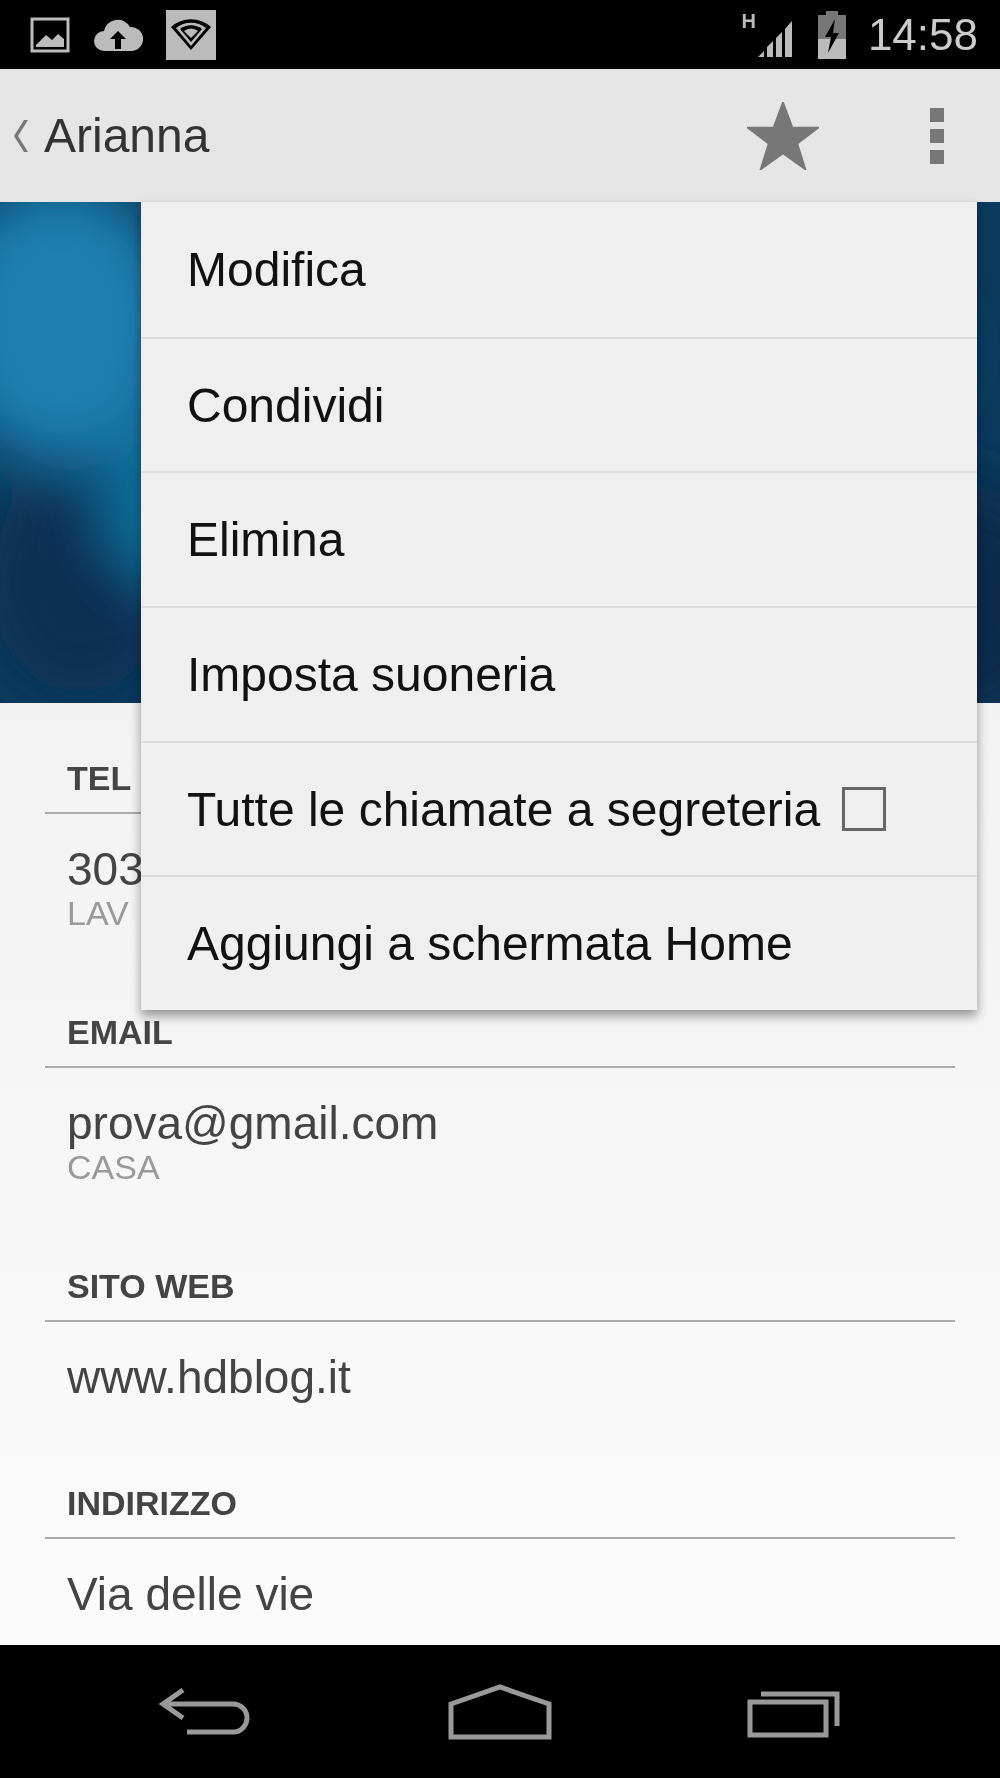 This screenshot has height=1778, width=1000. What do you see at coordinates (371, 674) in the screenshot?
I see `menu-item: Imposta suoneria` at bounding box center [371, 674].